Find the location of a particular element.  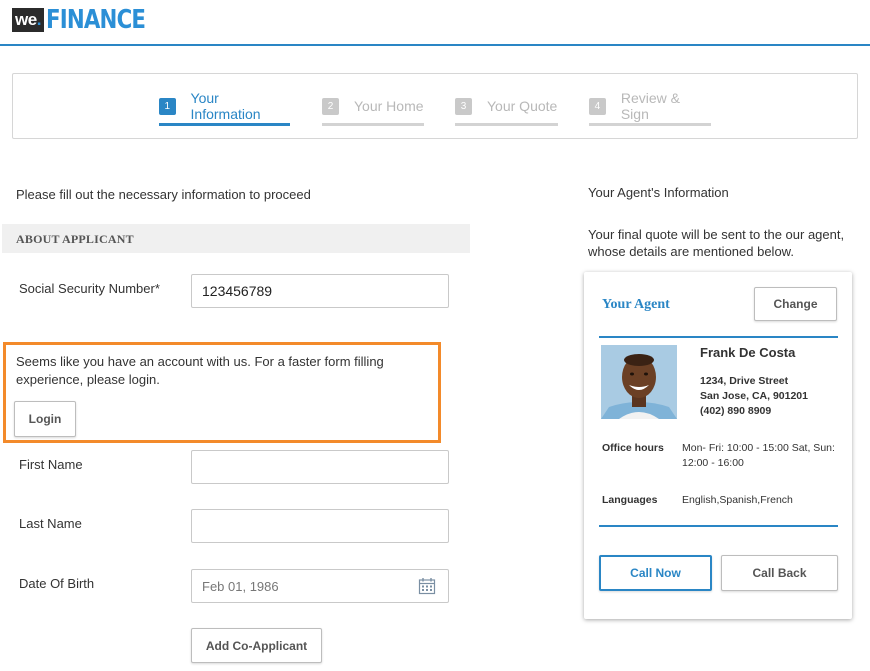

step-label: Your Quote is located at coordinates (522, 106).